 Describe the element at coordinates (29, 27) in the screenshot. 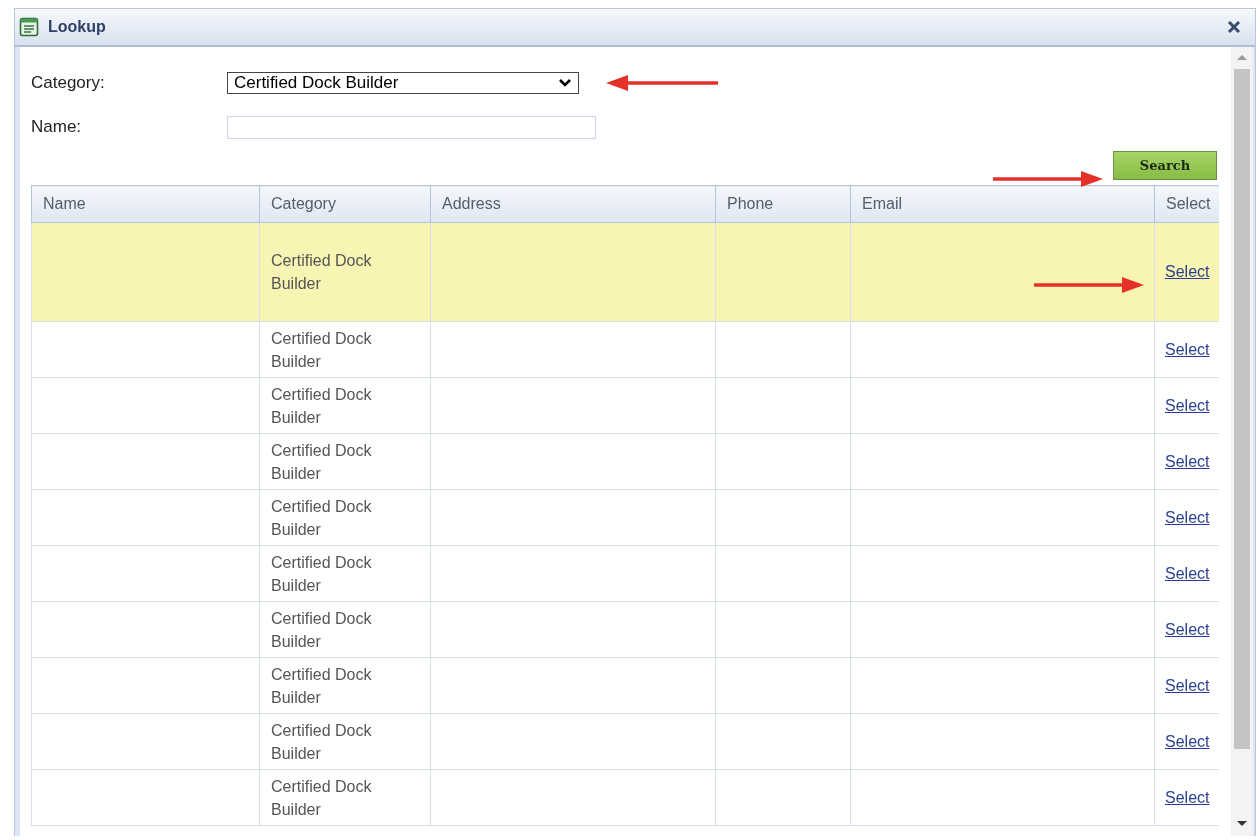

I see `form-icon` at that location.